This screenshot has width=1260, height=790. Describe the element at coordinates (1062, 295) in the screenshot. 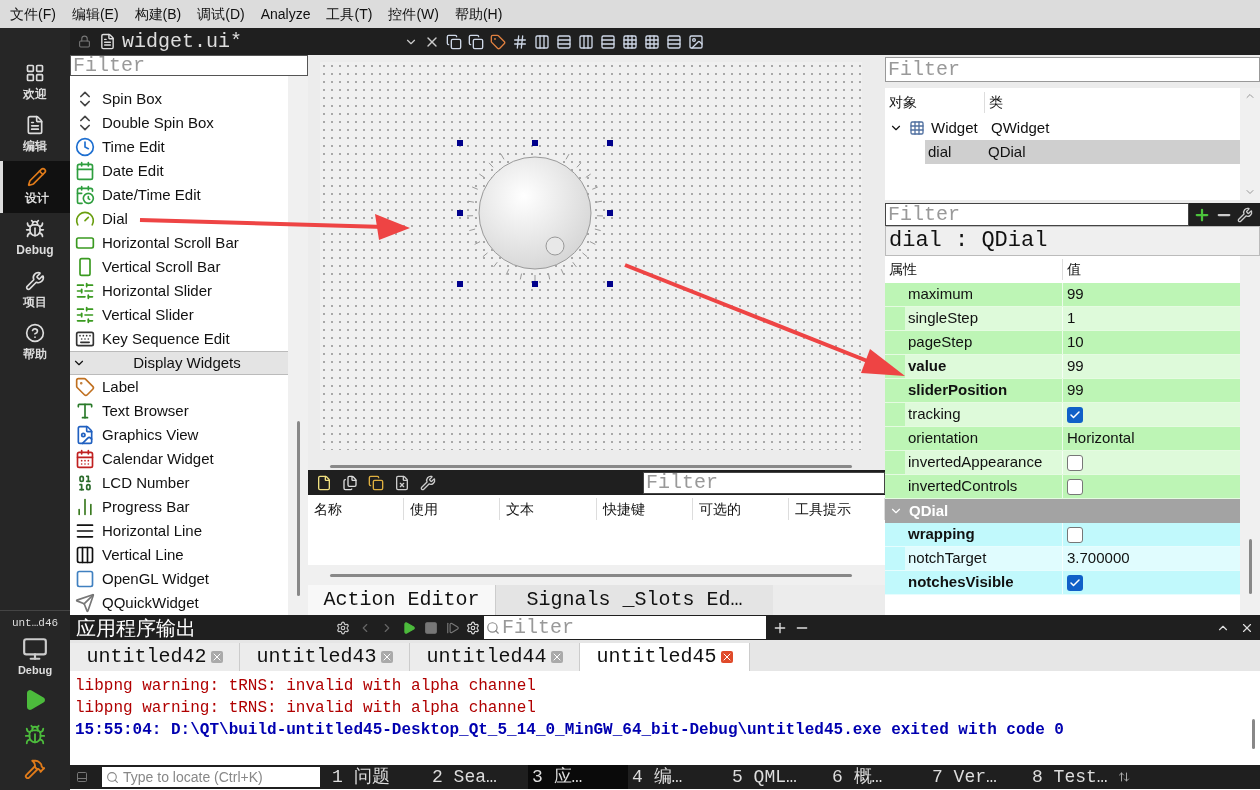

I see `property-row: maximum 99` at that location.